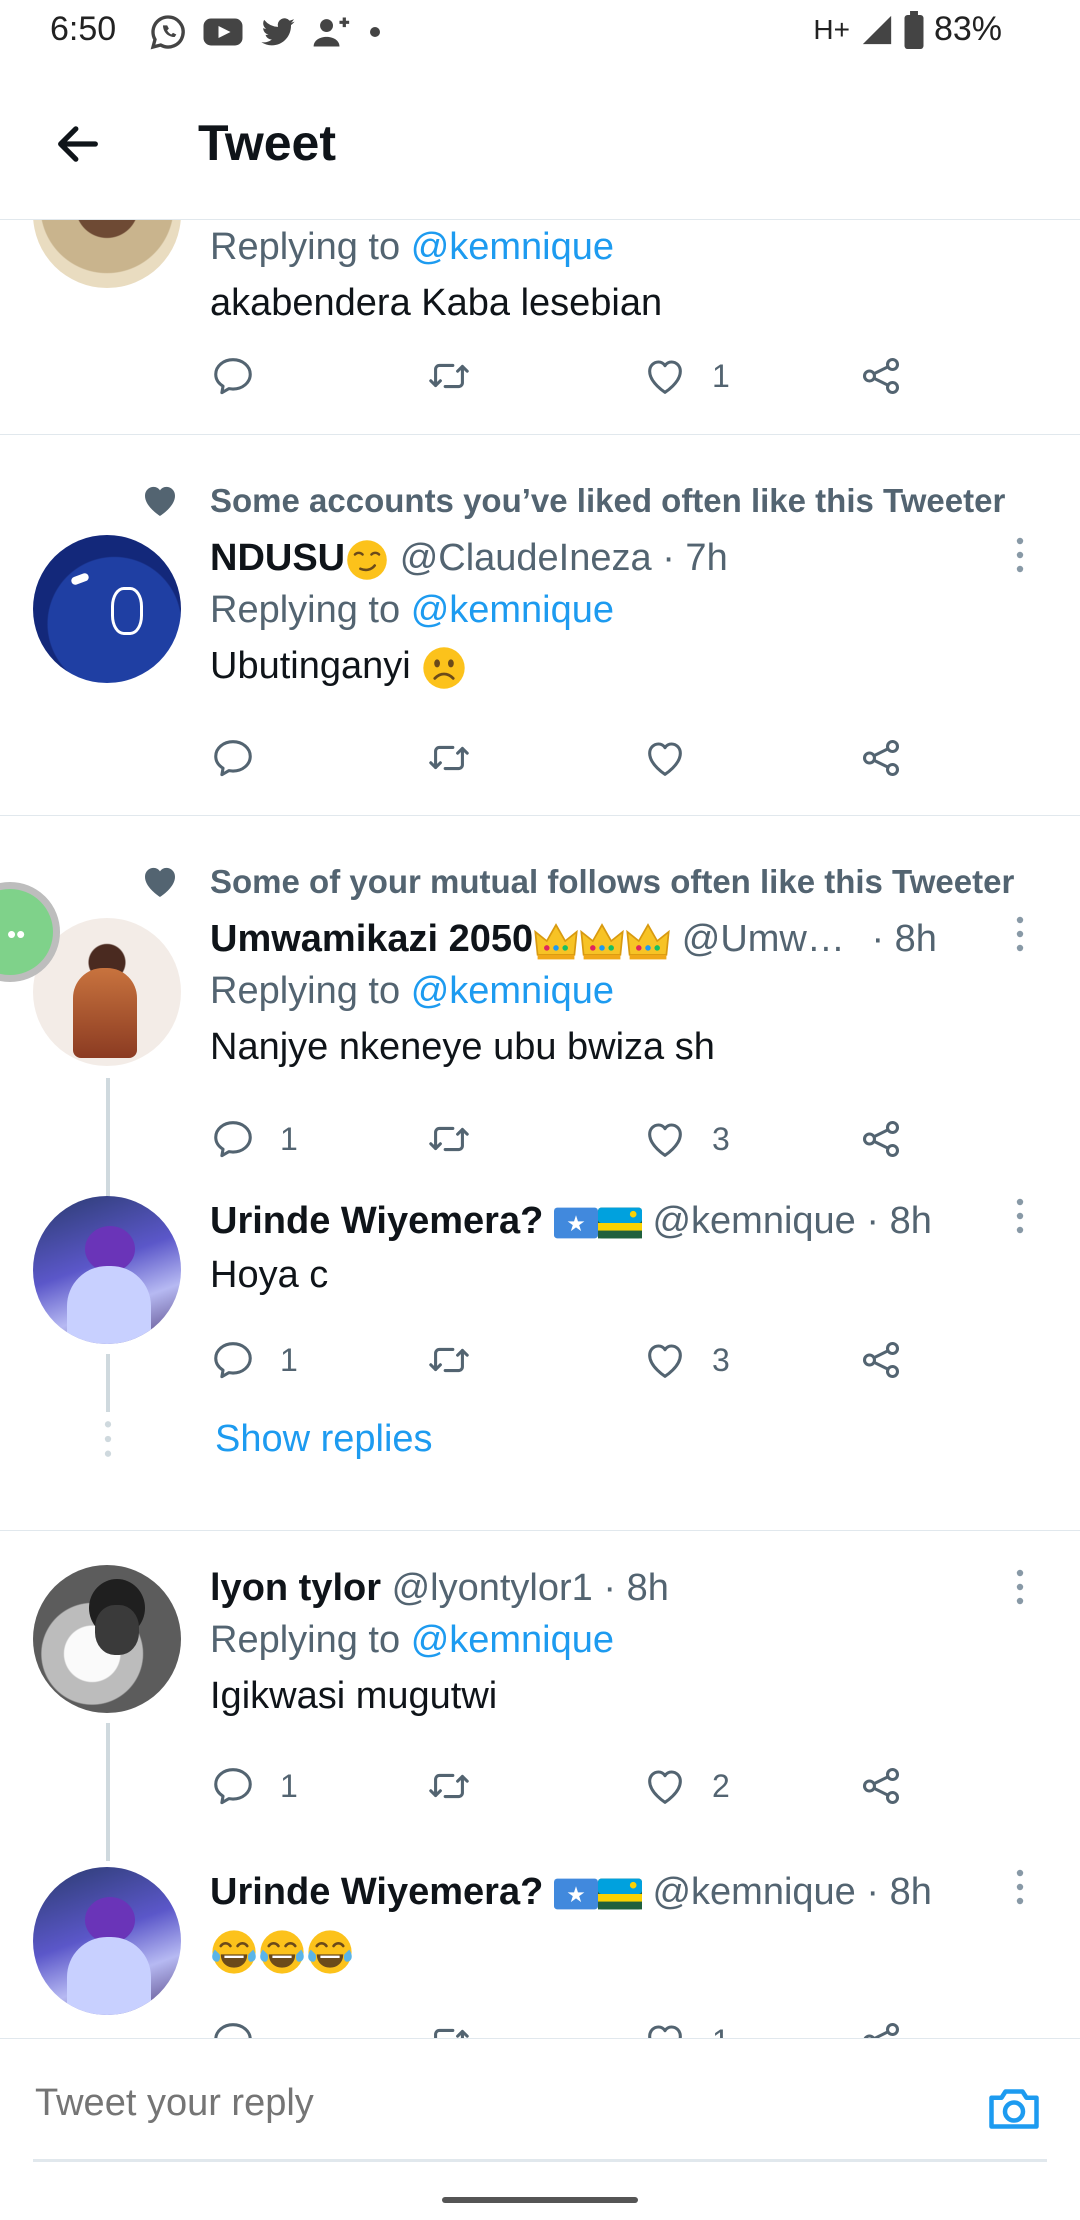  I want to click on like-button: 2, so click(686, 1786).